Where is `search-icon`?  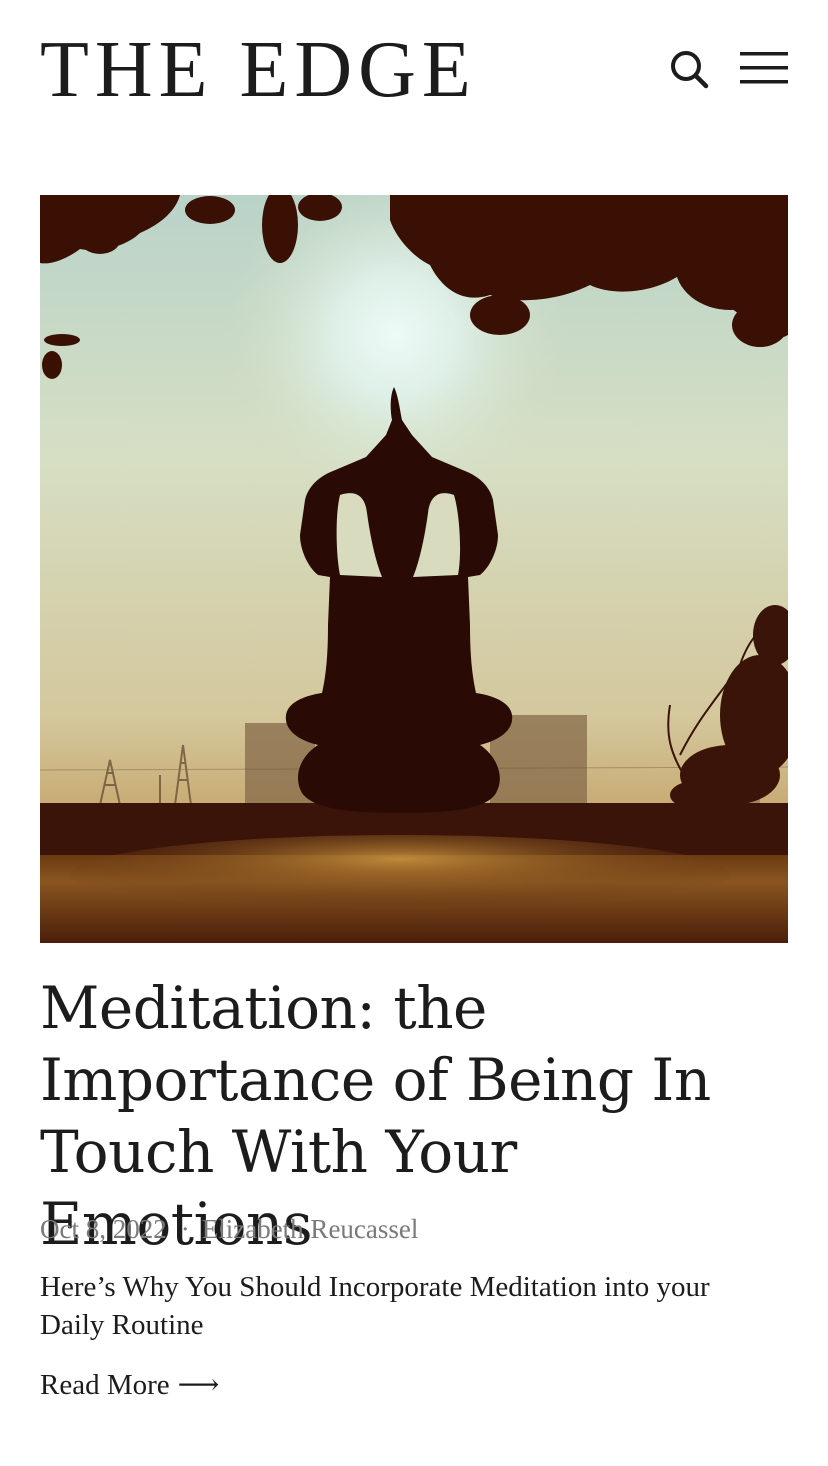 search-icon is located at coordinates (690, 70).